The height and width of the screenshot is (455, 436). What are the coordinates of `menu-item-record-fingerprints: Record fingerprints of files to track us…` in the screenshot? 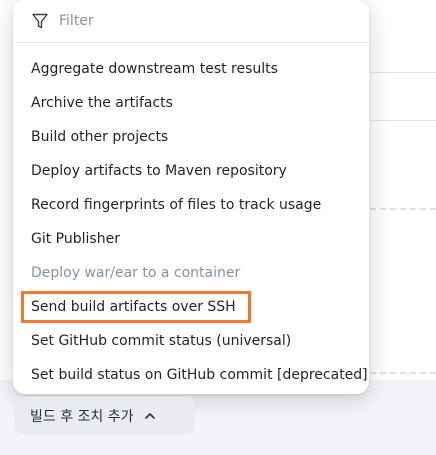 It's located at (191, 205).